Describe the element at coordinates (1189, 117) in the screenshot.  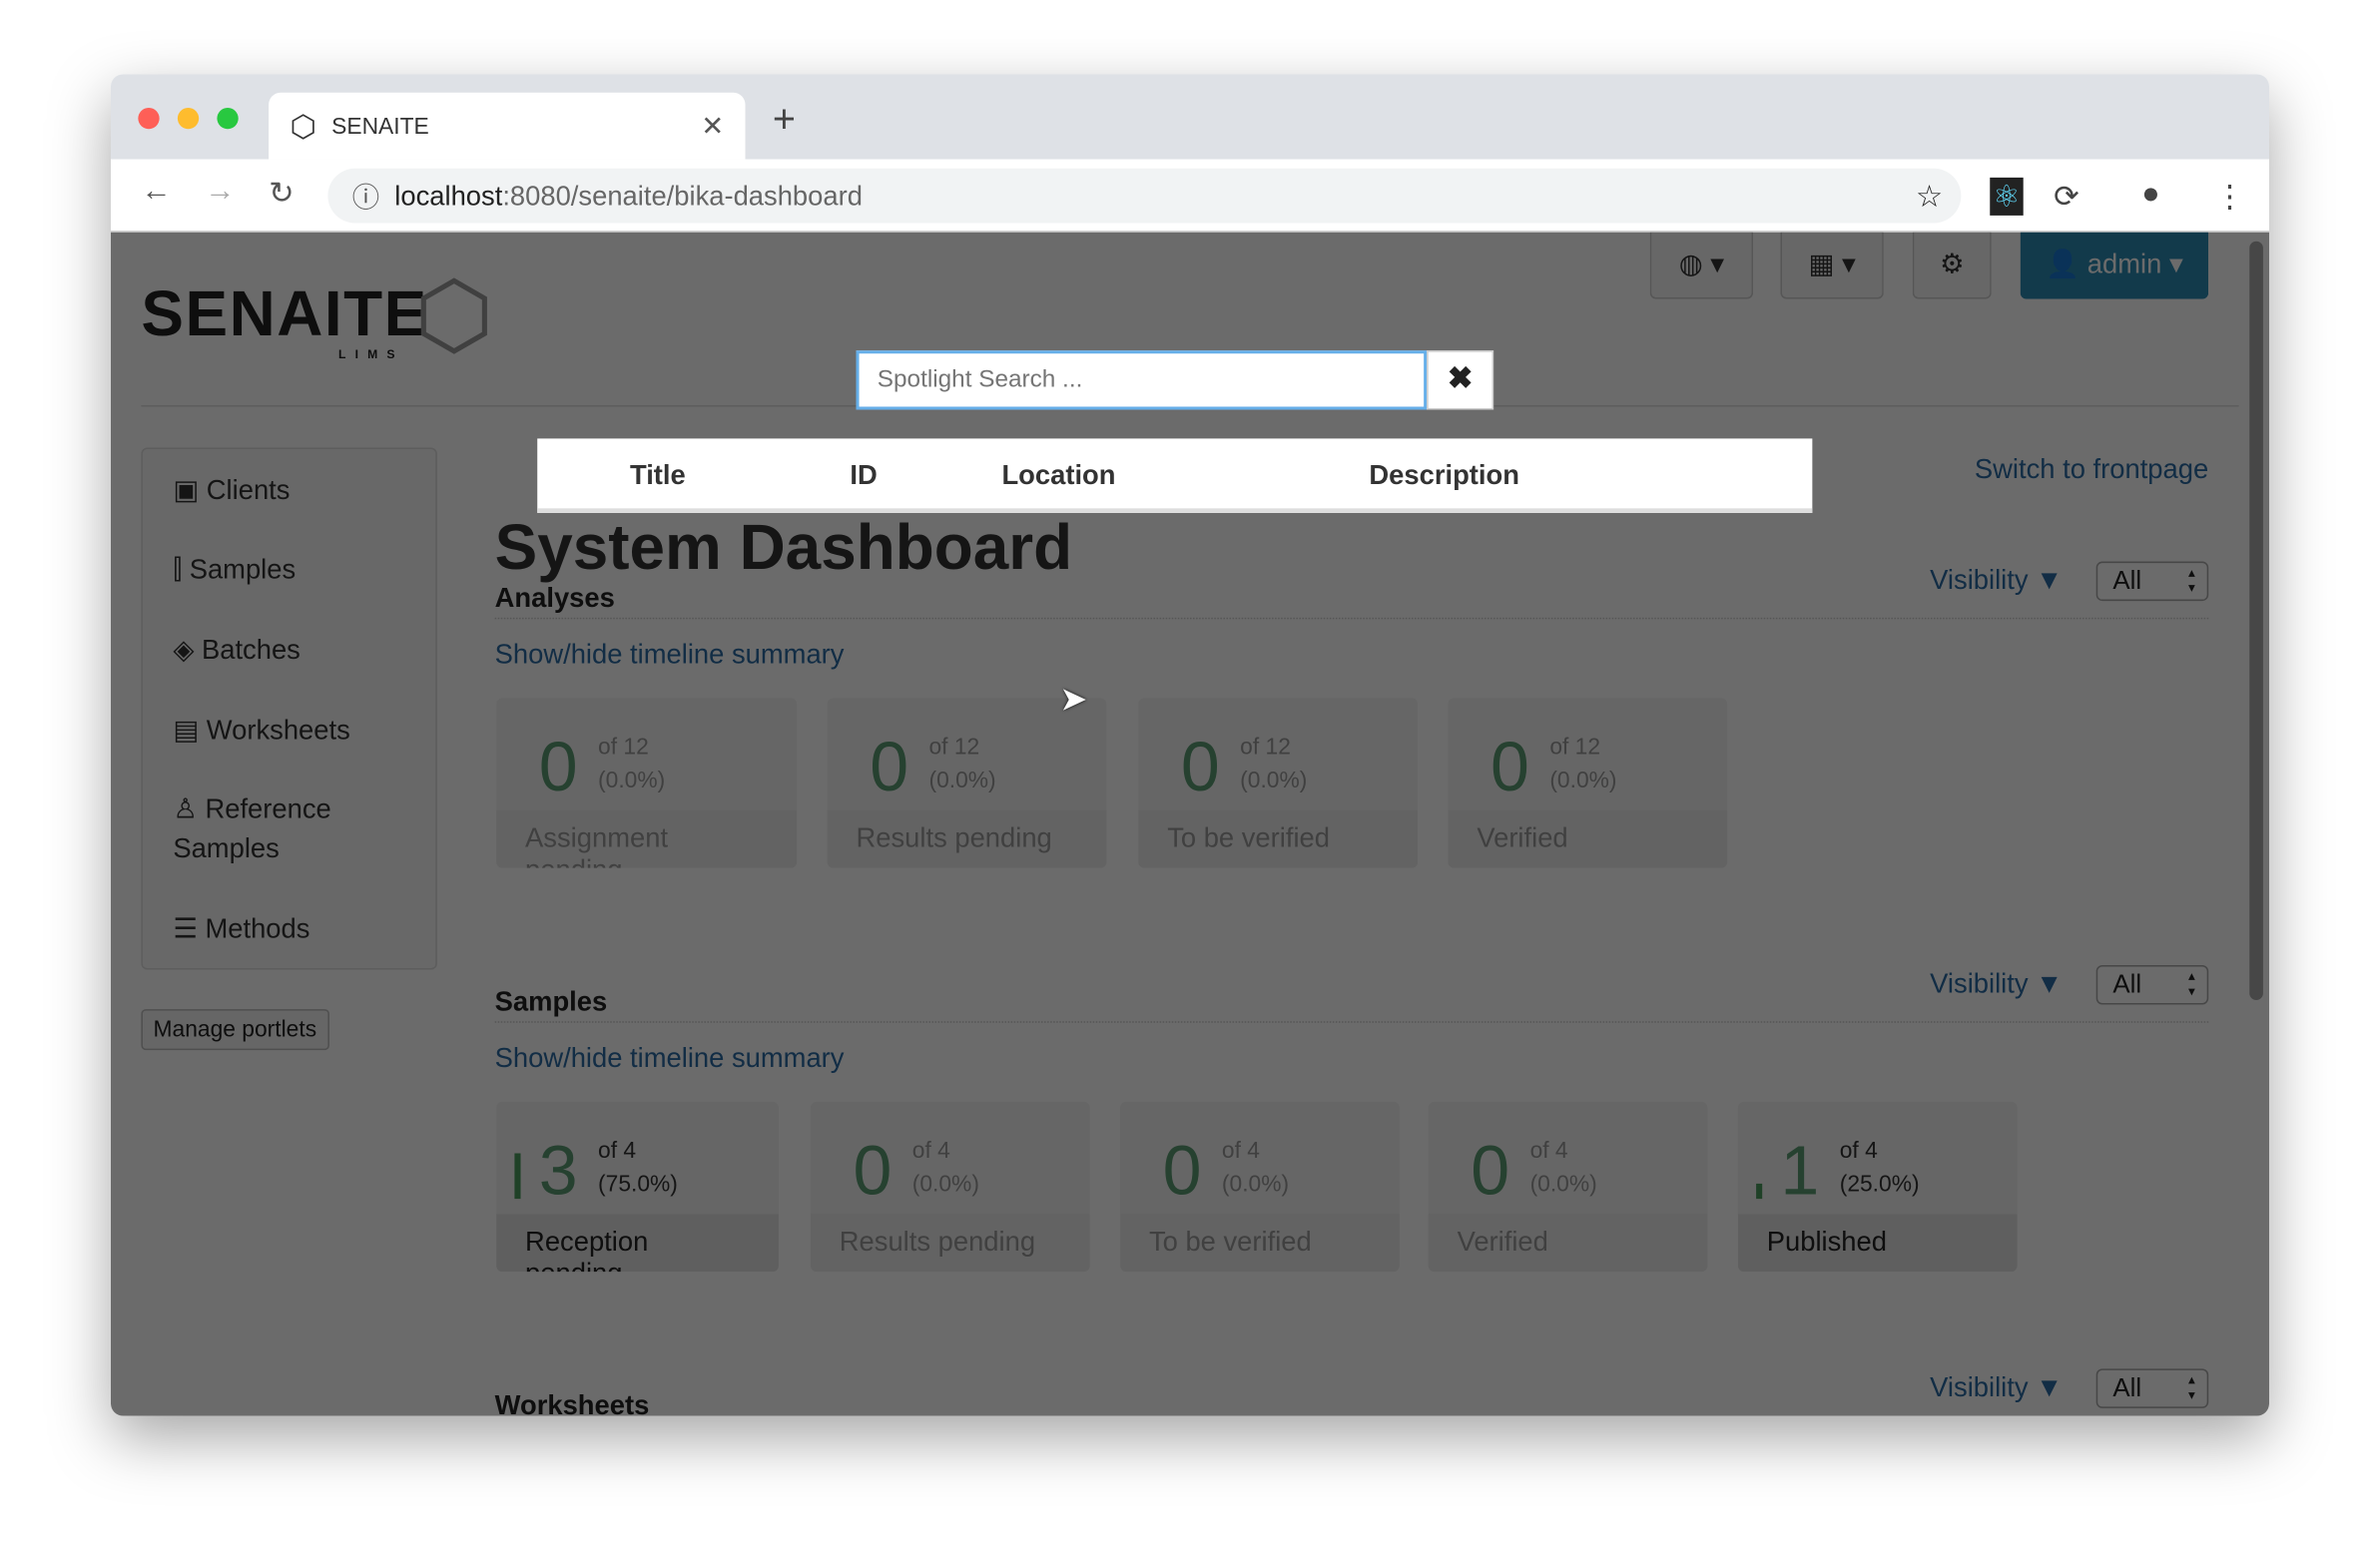
I see `tab-bar: ⬡ SENAITE ✕ +` at that location.